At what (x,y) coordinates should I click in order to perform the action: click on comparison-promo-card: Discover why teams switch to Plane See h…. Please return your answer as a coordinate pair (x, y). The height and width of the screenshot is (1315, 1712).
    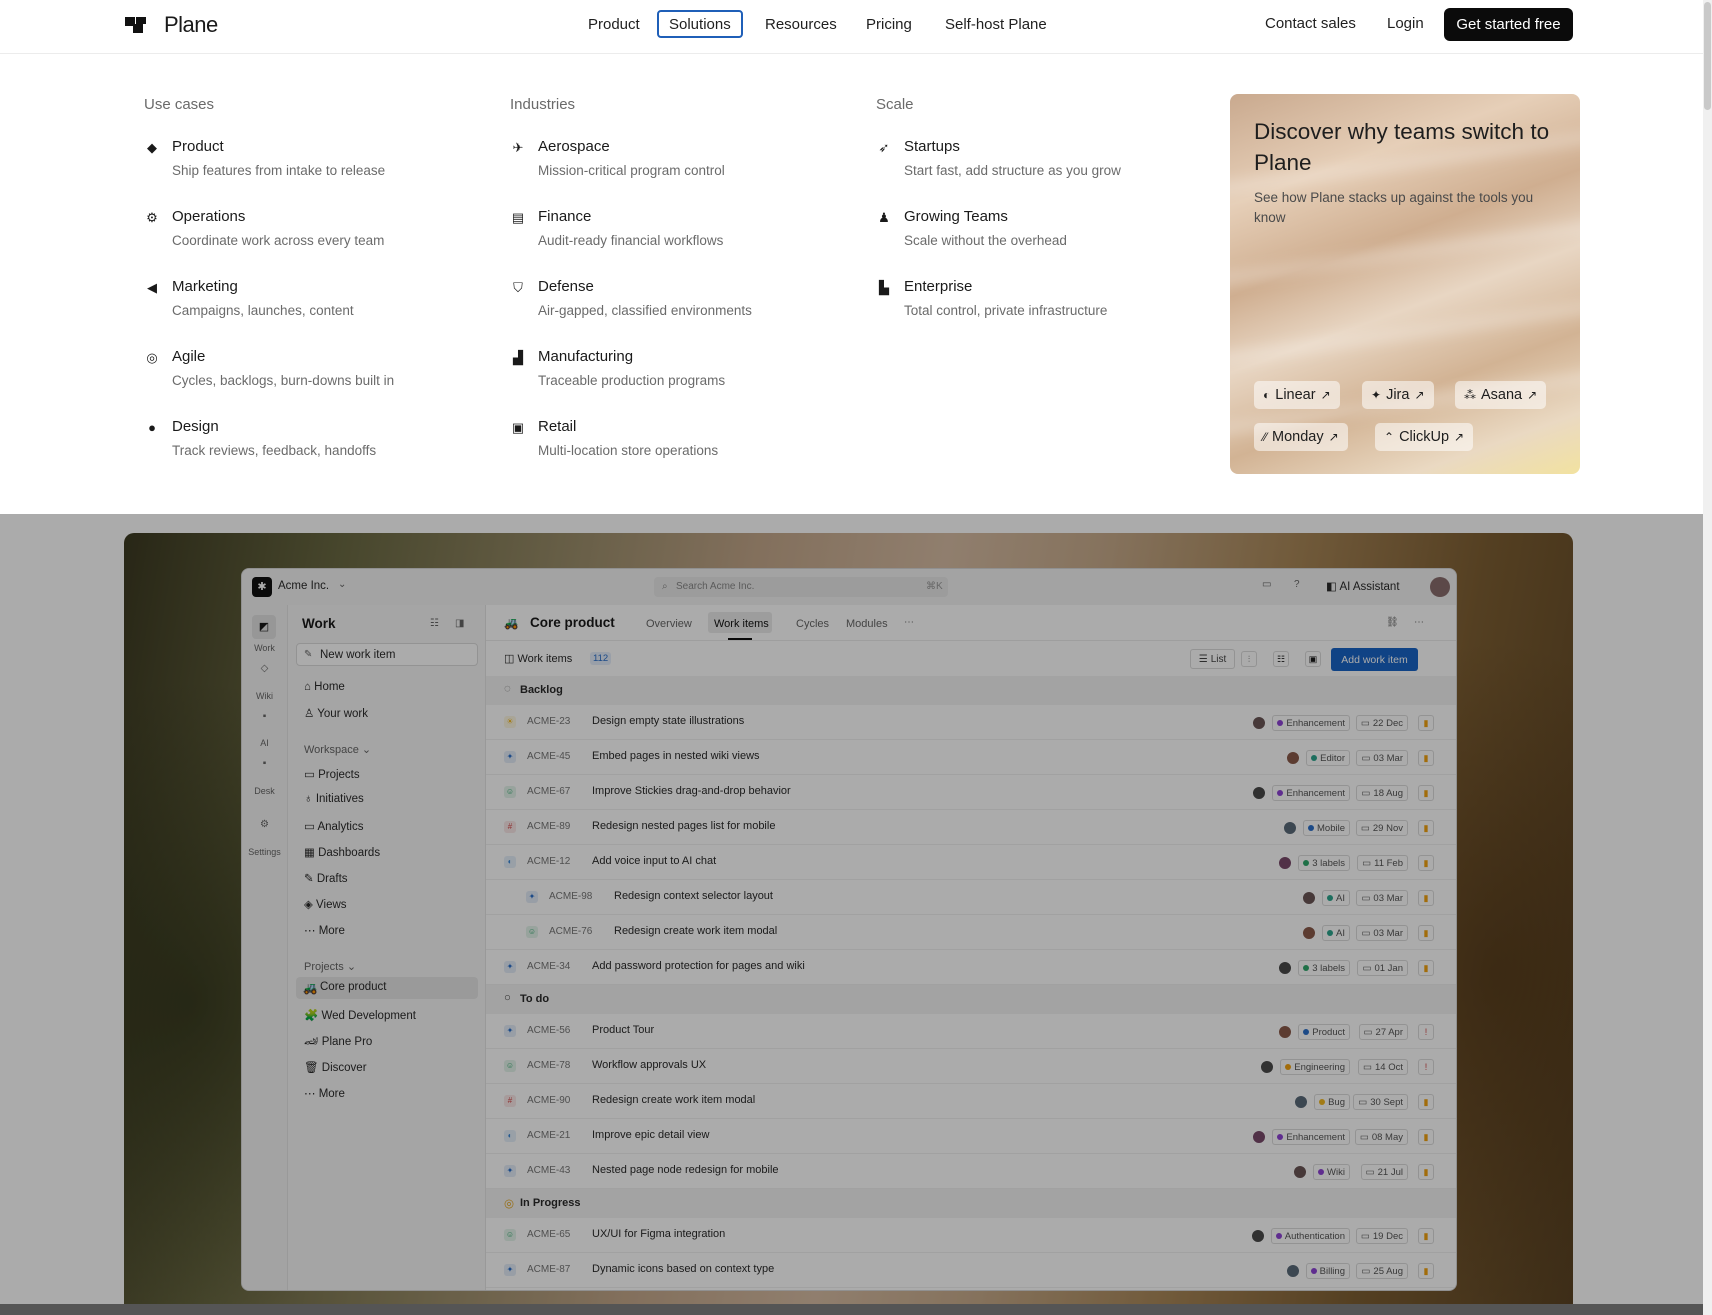
    Looking at the image, I should click on (1405, 284).